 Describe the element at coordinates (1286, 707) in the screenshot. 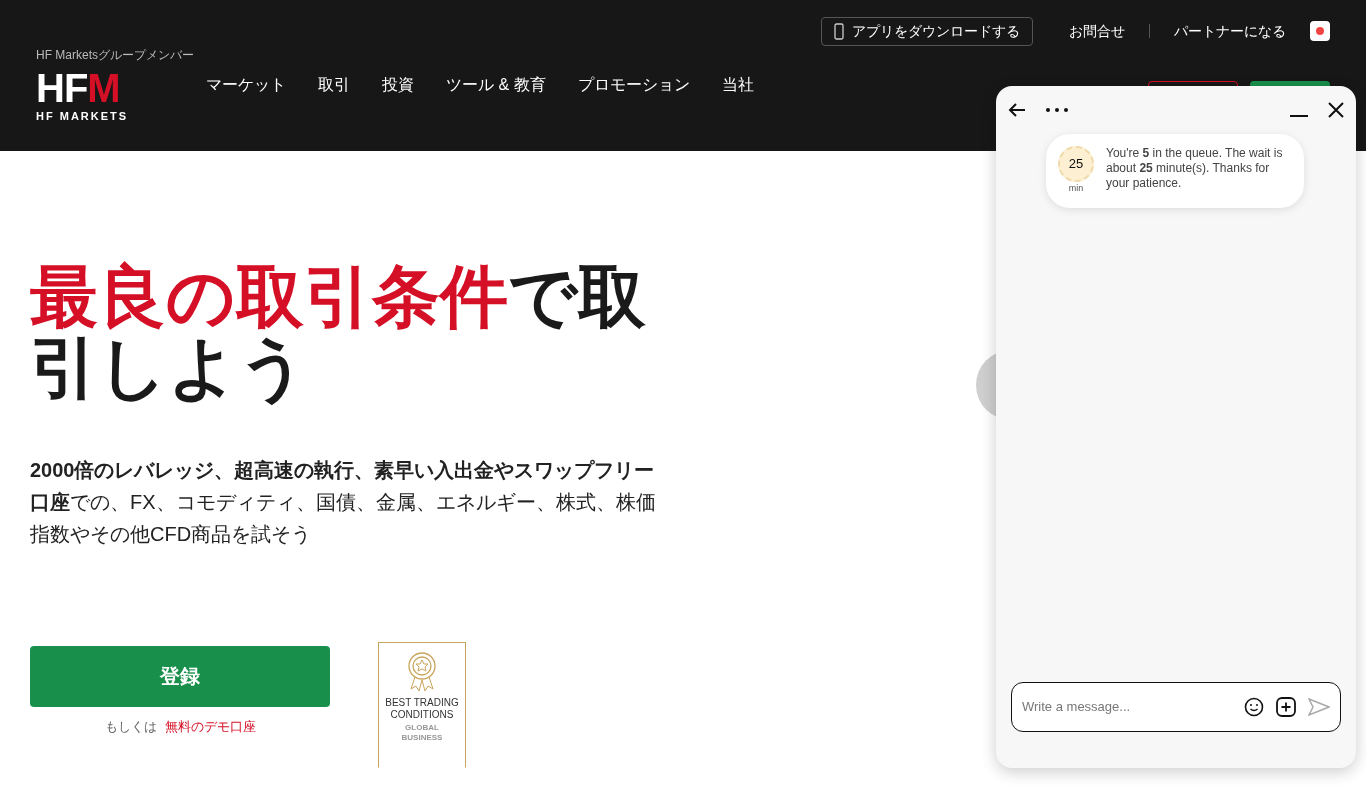

I see `add-attachment-icon` at that location.